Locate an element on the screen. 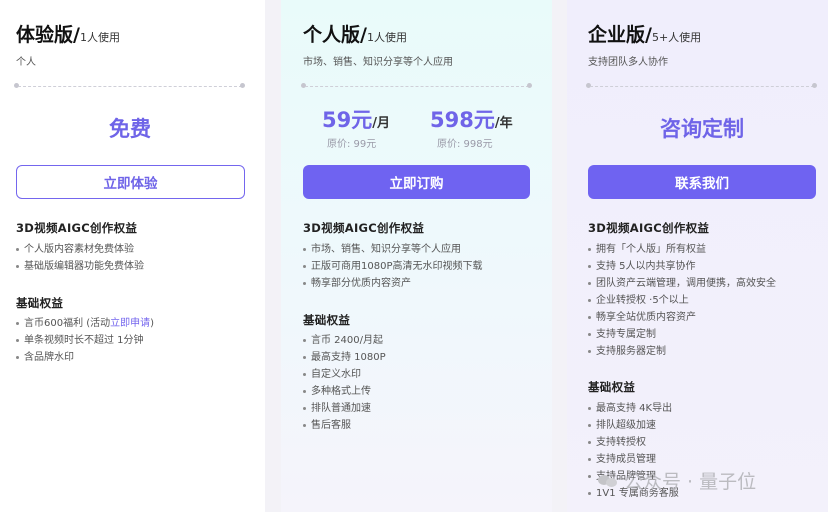 The width and height of the screenshot is (828, 512). yearly-price-value: 598元 is located at coordinates (462, 120).